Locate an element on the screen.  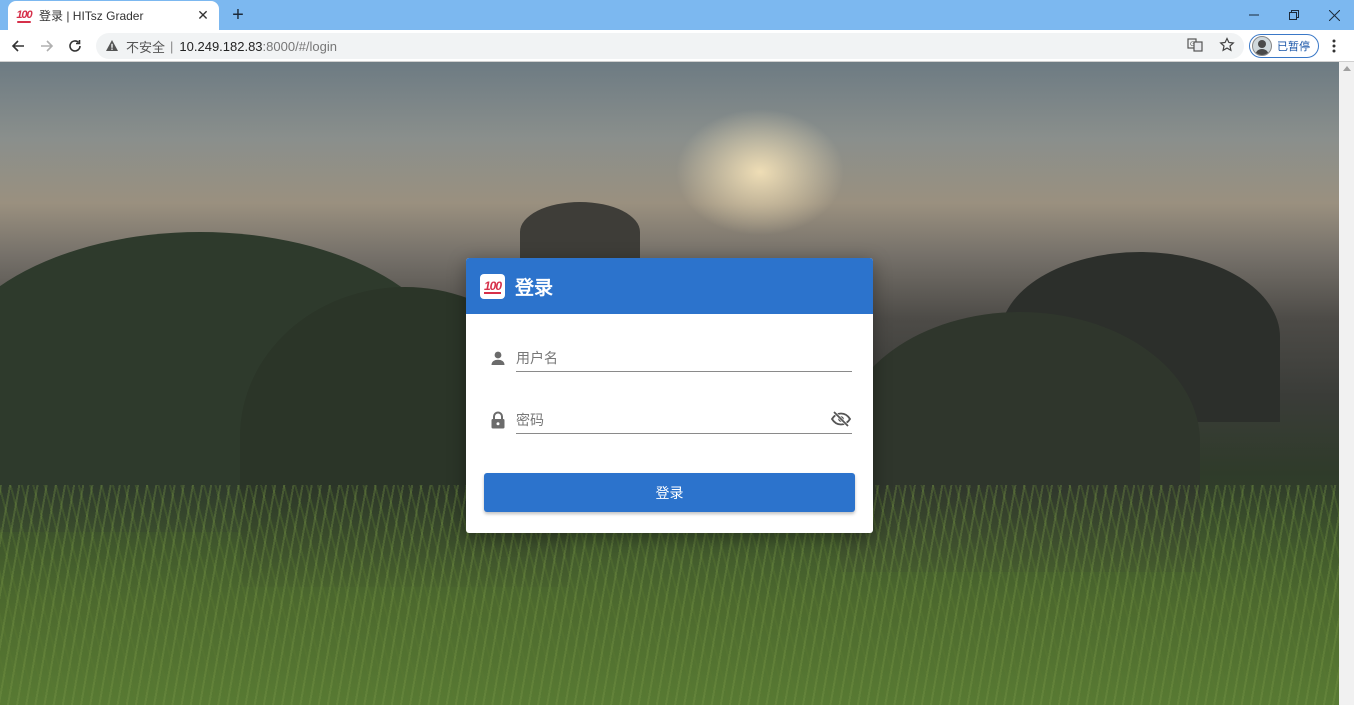
bookmark-star-icon is located at coordinates (1227, 45).